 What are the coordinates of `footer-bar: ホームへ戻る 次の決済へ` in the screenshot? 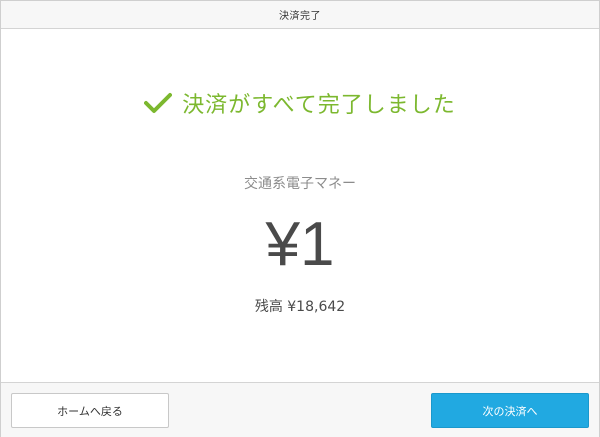 It's located at (300, 409).